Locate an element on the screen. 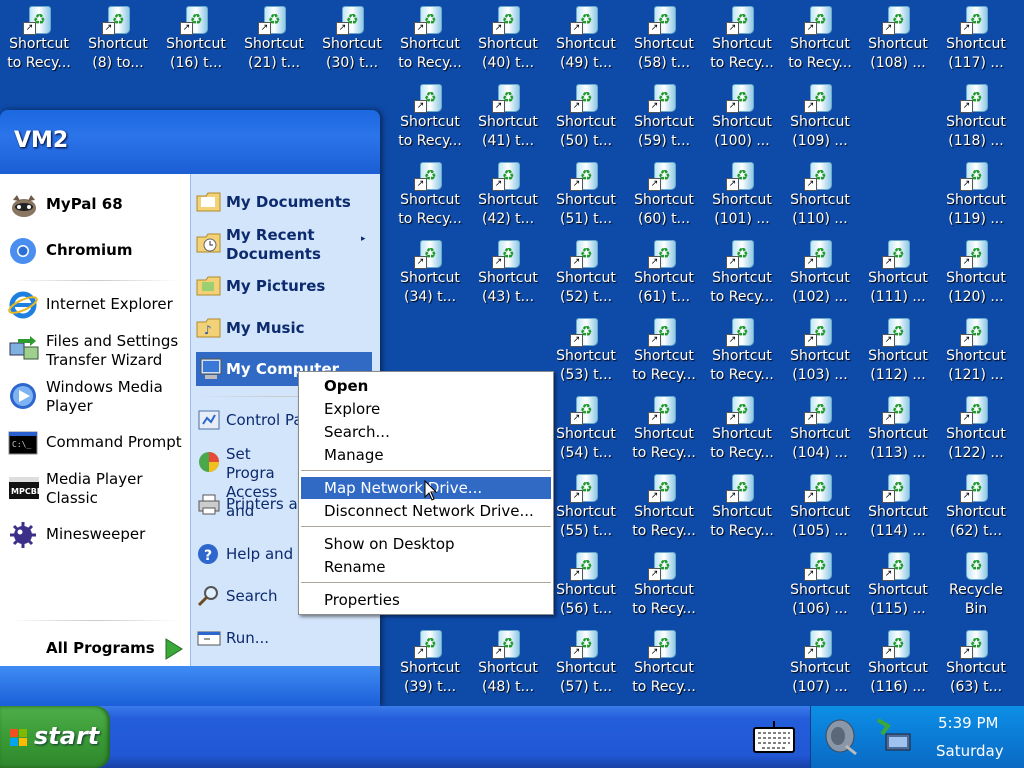 The width and height of the screenshot is (1024, 768). start-item-minesweeper: Minesweeper is located at coordinates (98, 535).